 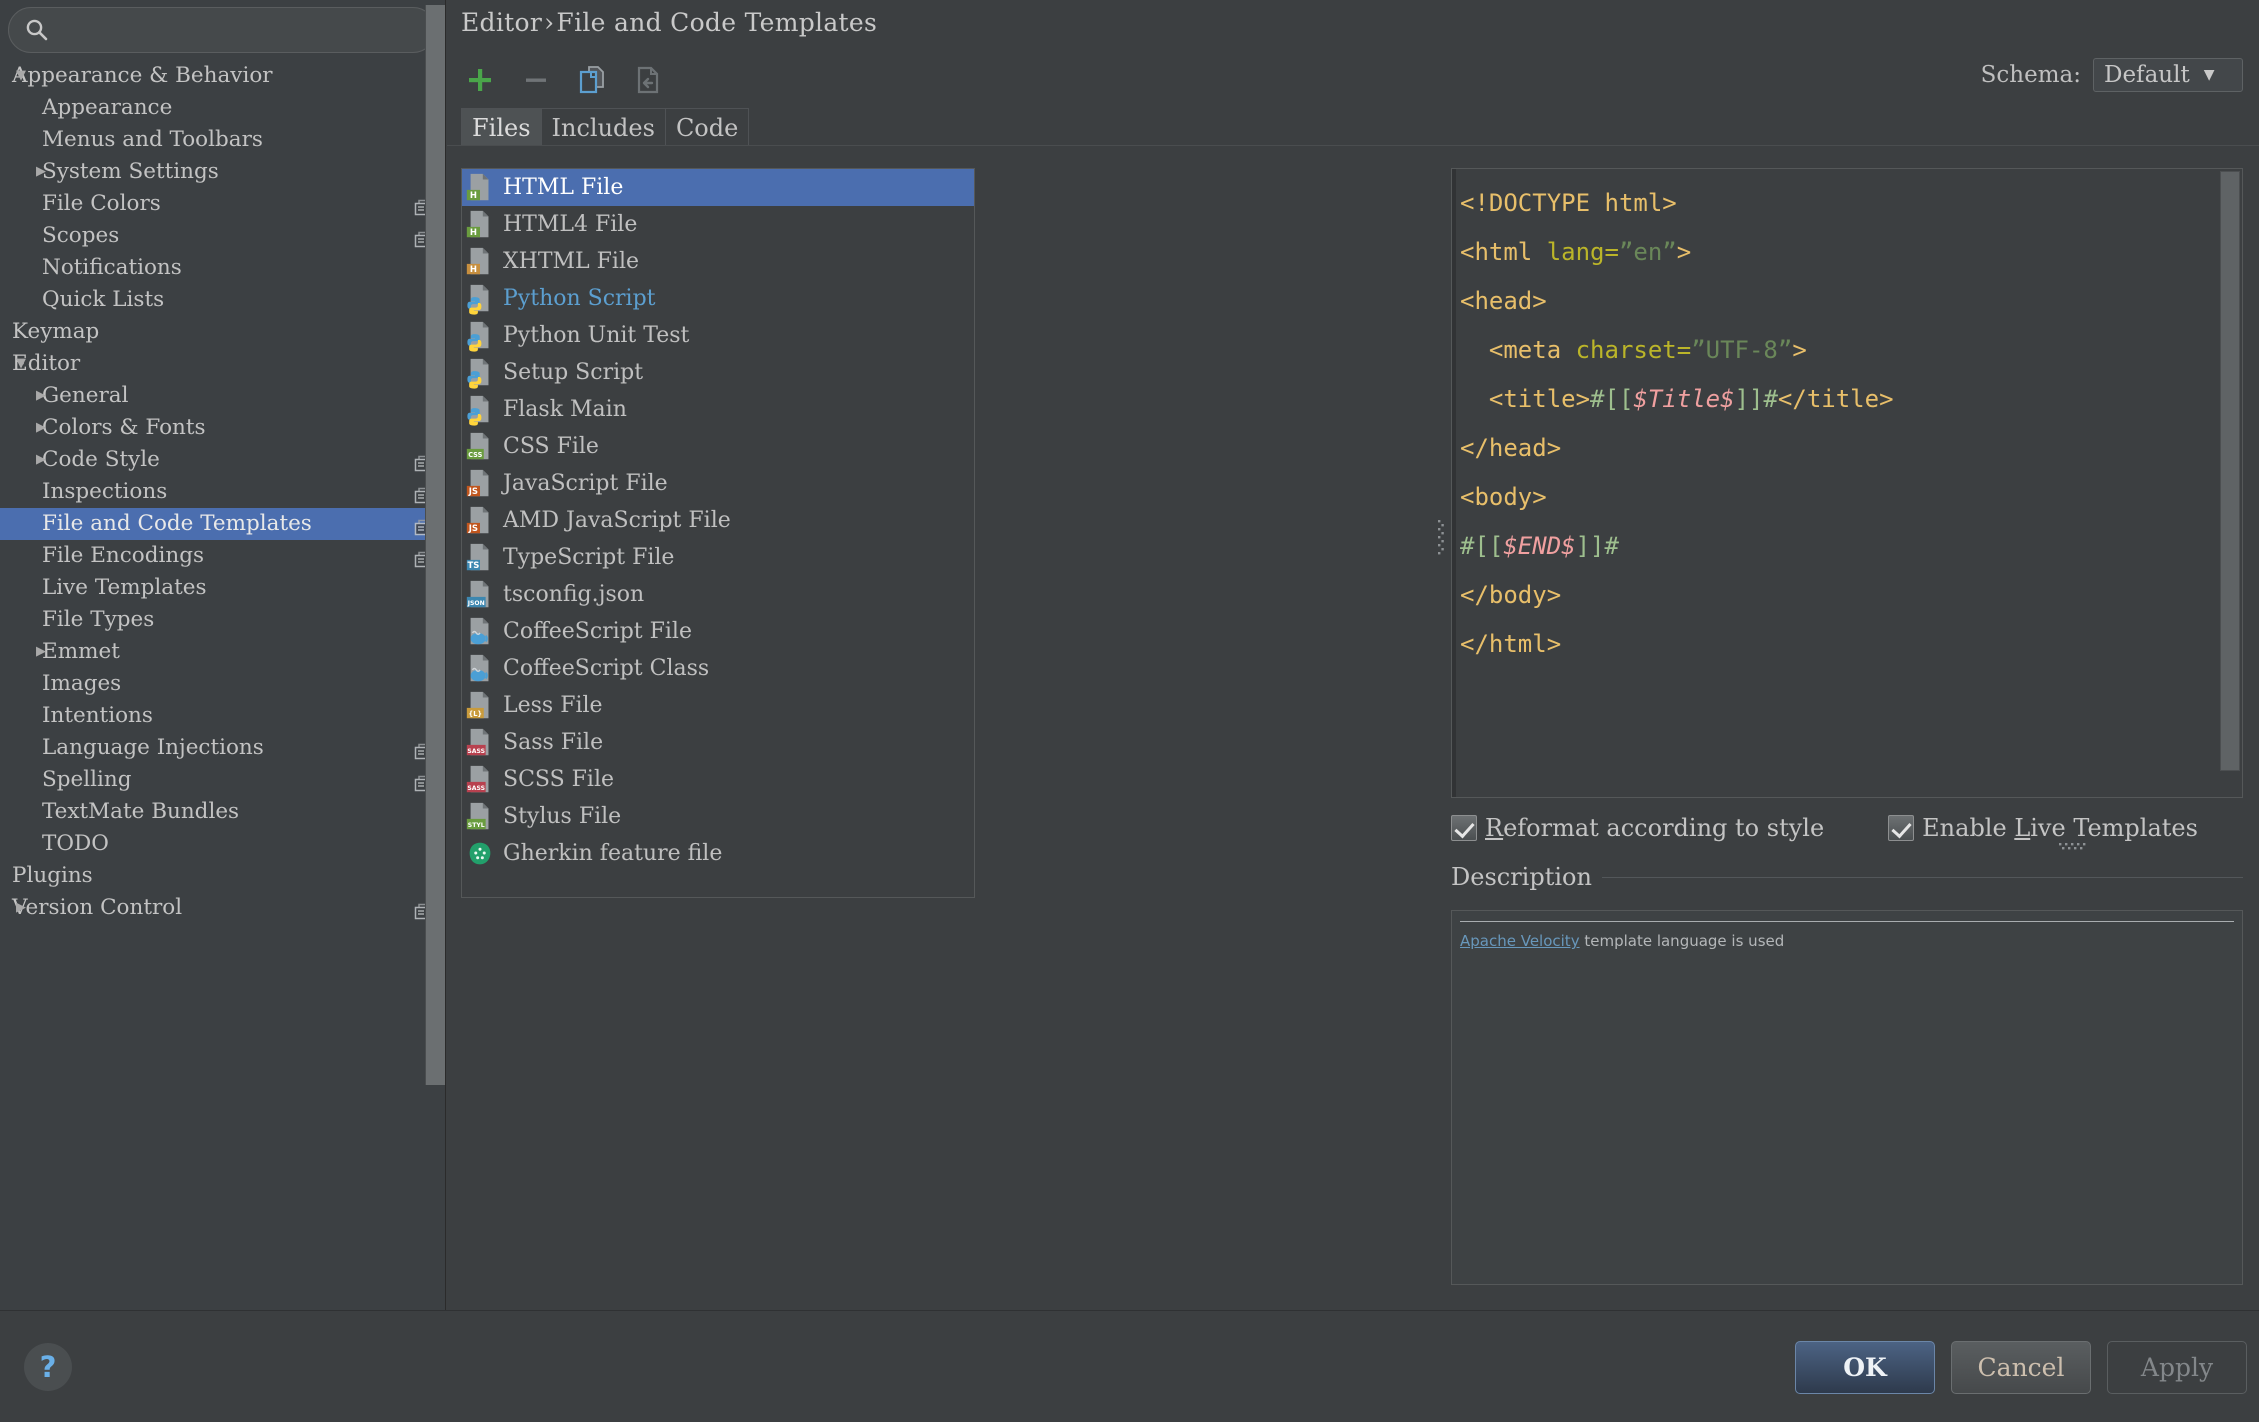 I want to click on tab-code: Code, so click(x=707, y=127).